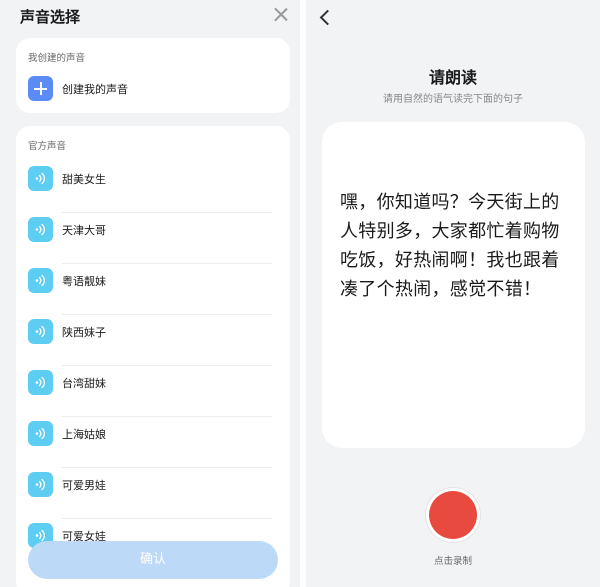 This screenshot has height=587, width=600. What do you see at coordinates (40, 88) in the screenshot?
I see `plus-icon` at bounding box center [40, 88].